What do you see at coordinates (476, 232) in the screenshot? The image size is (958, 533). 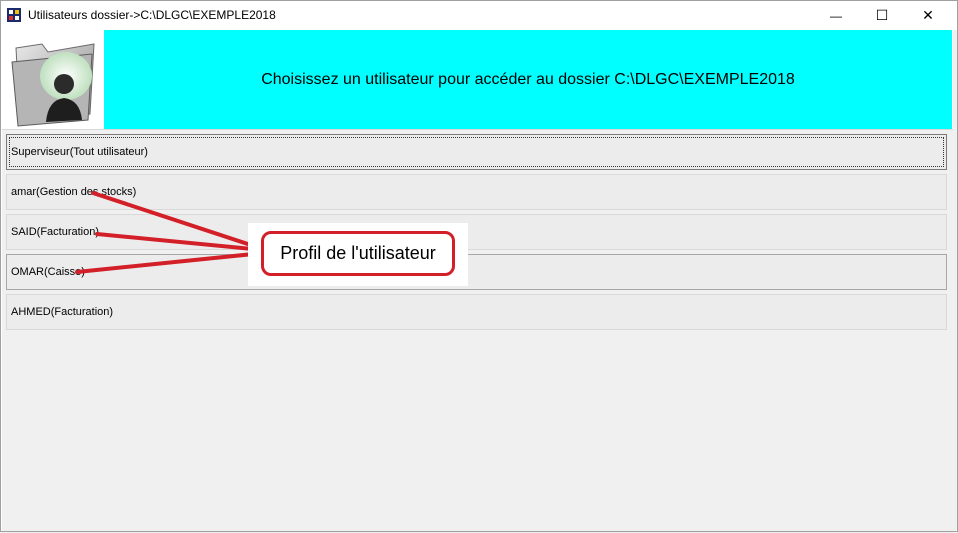 I see `user-button-said: SAID(Facturation)` at bounding box center [476, 232].